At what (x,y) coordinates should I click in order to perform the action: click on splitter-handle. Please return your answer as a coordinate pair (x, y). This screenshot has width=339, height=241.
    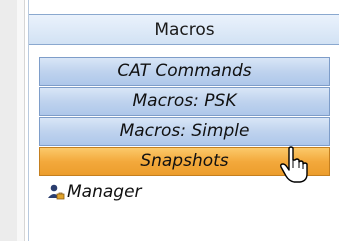
    Looking at the image, I should click on (21, 120).